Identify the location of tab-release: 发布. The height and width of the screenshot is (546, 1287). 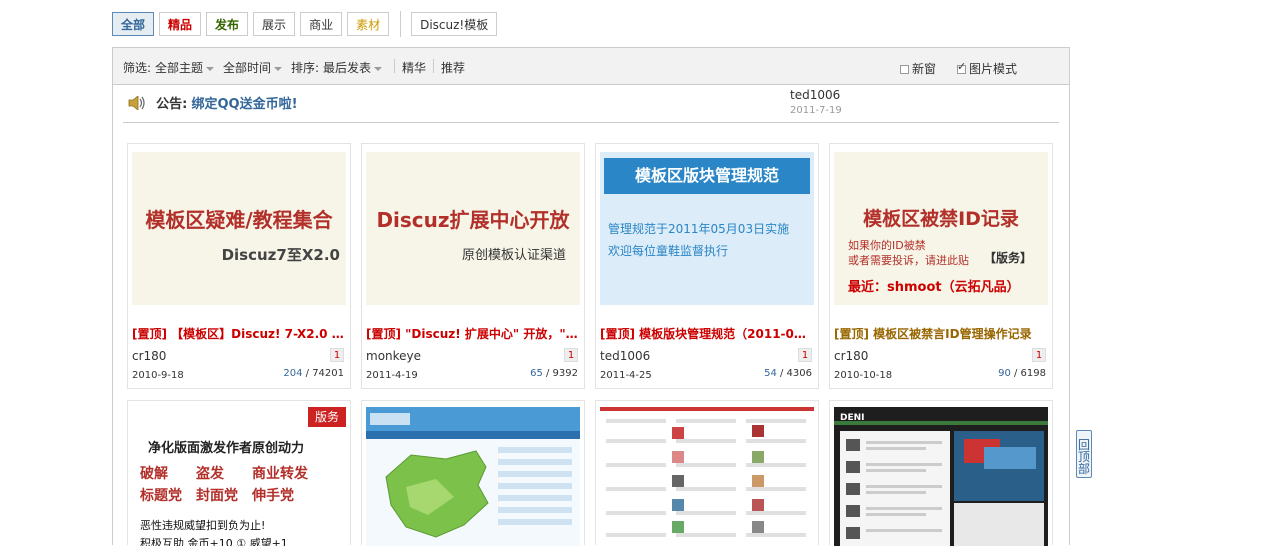
(227, 24).